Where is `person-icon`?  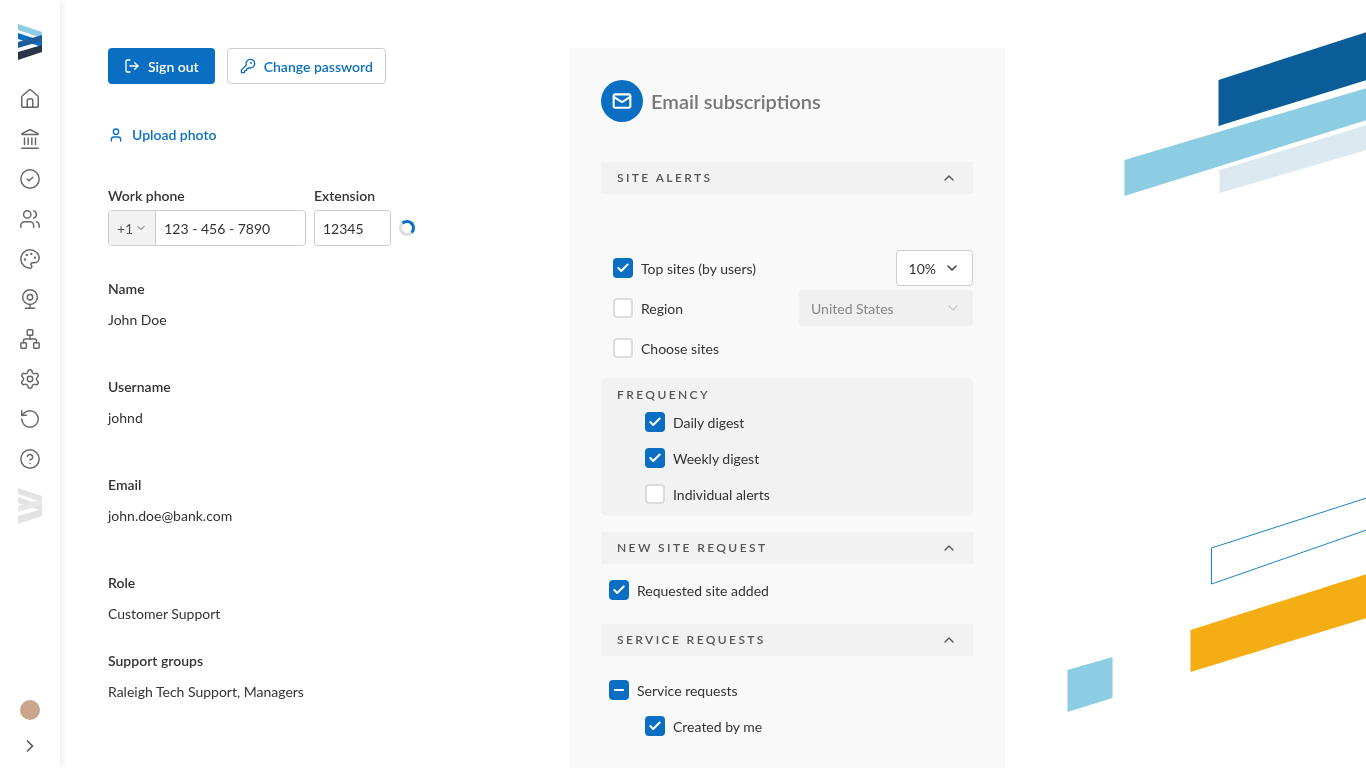
person-icon is located at coordinates (116, 134).